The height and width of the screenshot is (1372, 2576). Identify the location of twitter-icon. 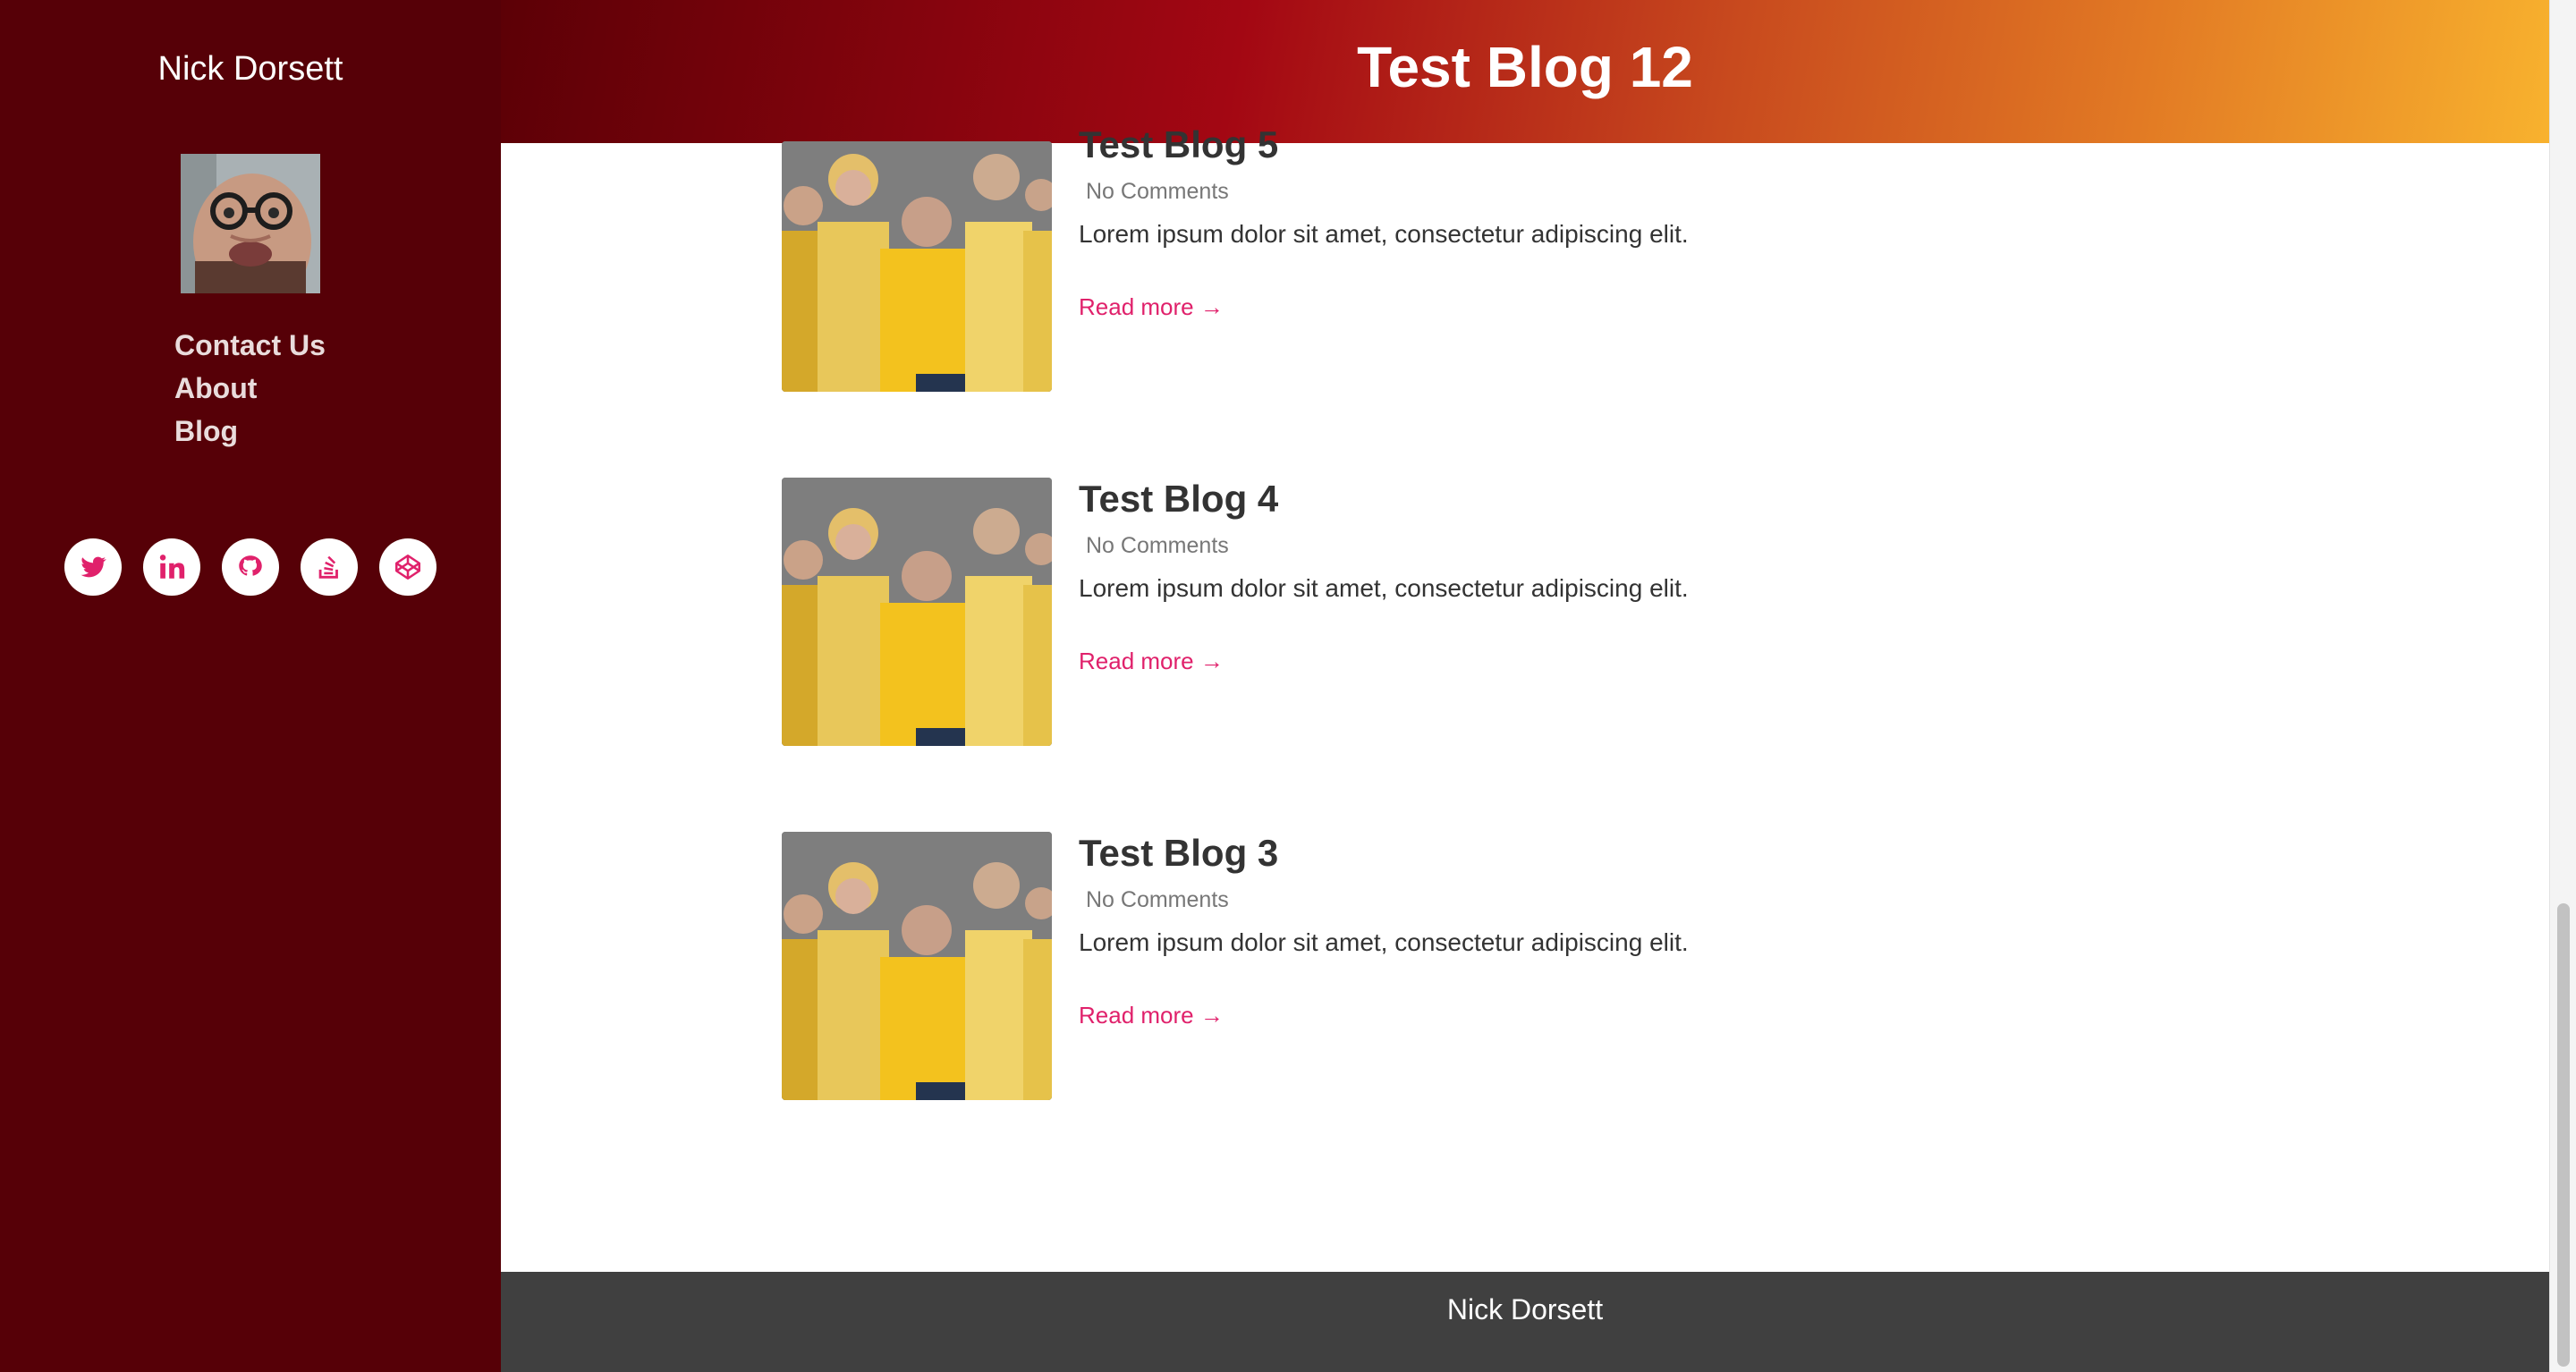
(93, 567).